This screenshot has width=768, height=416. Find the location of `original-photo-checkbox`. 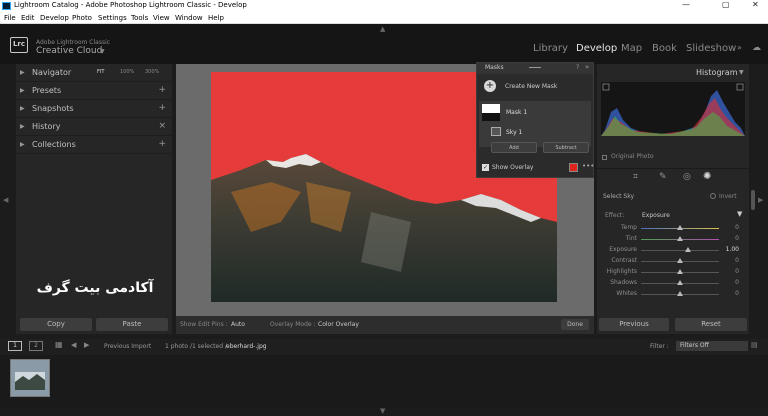

original-photo-checkbox is located at coordinates (604, 157).